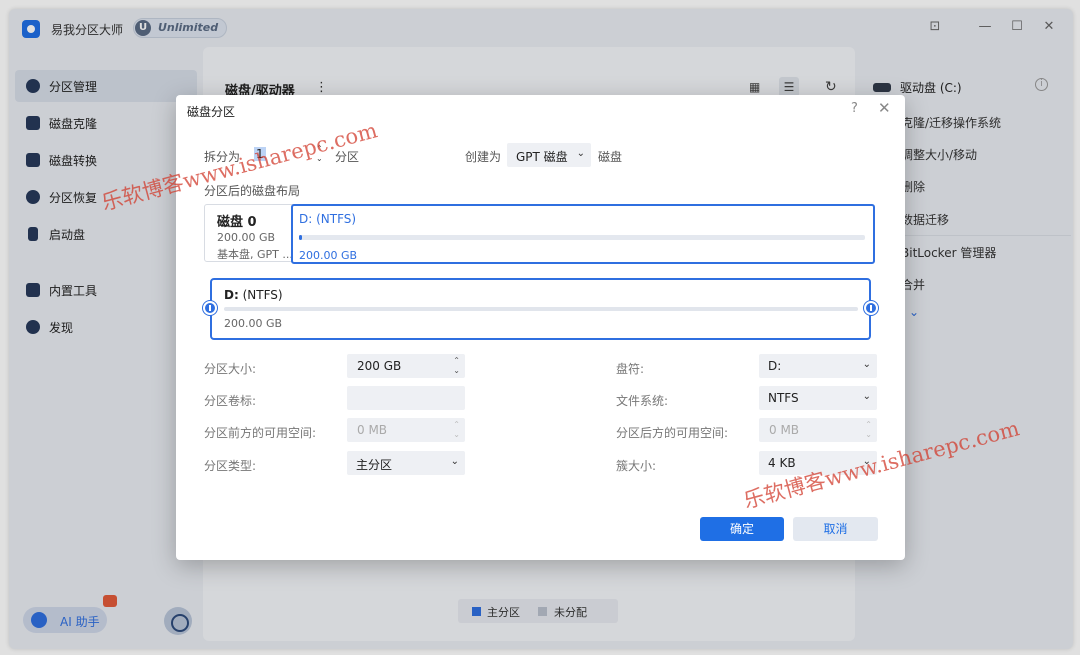 The image size is (1080, 655). What do you see at coordinates (782, 463) in the screenshot?
I see `cluster-size-value: 4 KB` at bounding box center [782, 463].